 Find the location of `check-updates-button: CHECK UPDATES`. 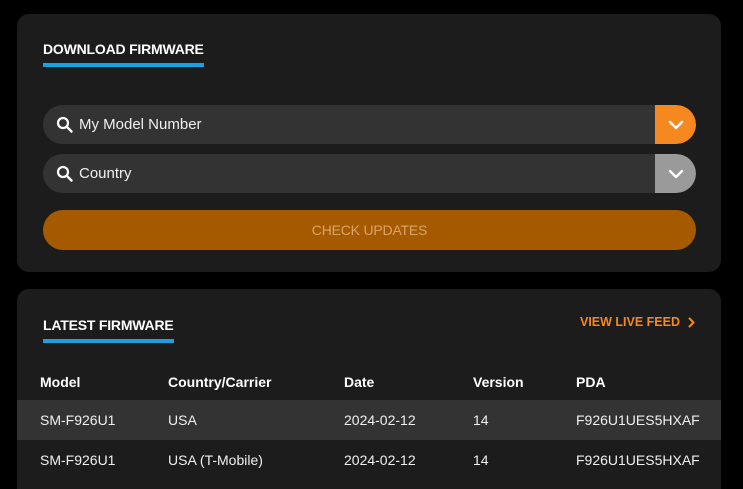

check-updates-button: CHECK UPDATES is located at coordinates (369, 230).